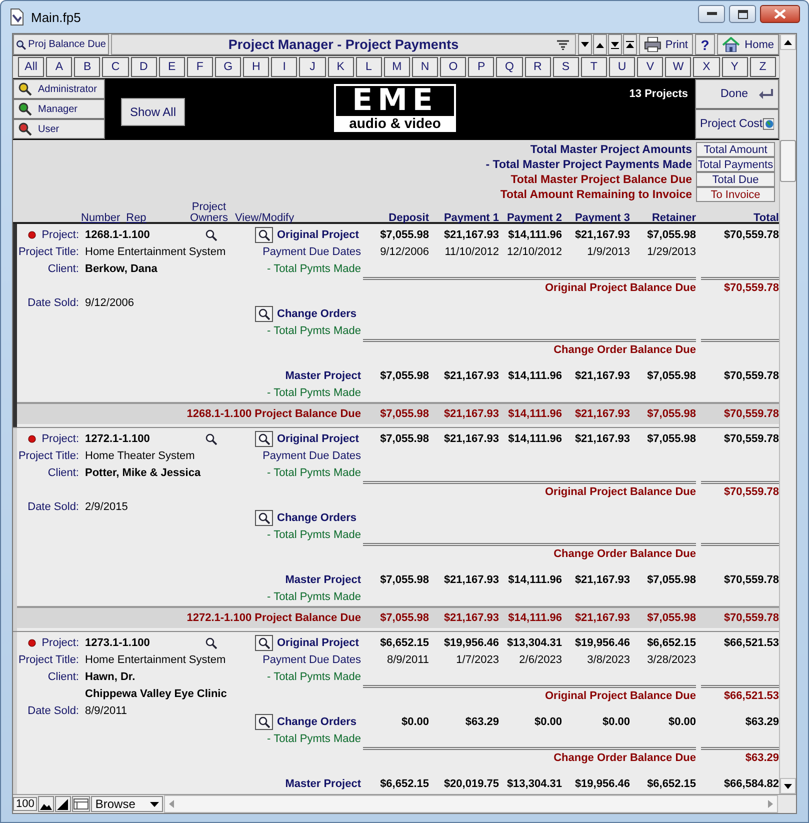 The image size is (809, 823). Describe the element at coordinates (369, 67) in the screenshot. I see `letter-filter-button: L` at that location.